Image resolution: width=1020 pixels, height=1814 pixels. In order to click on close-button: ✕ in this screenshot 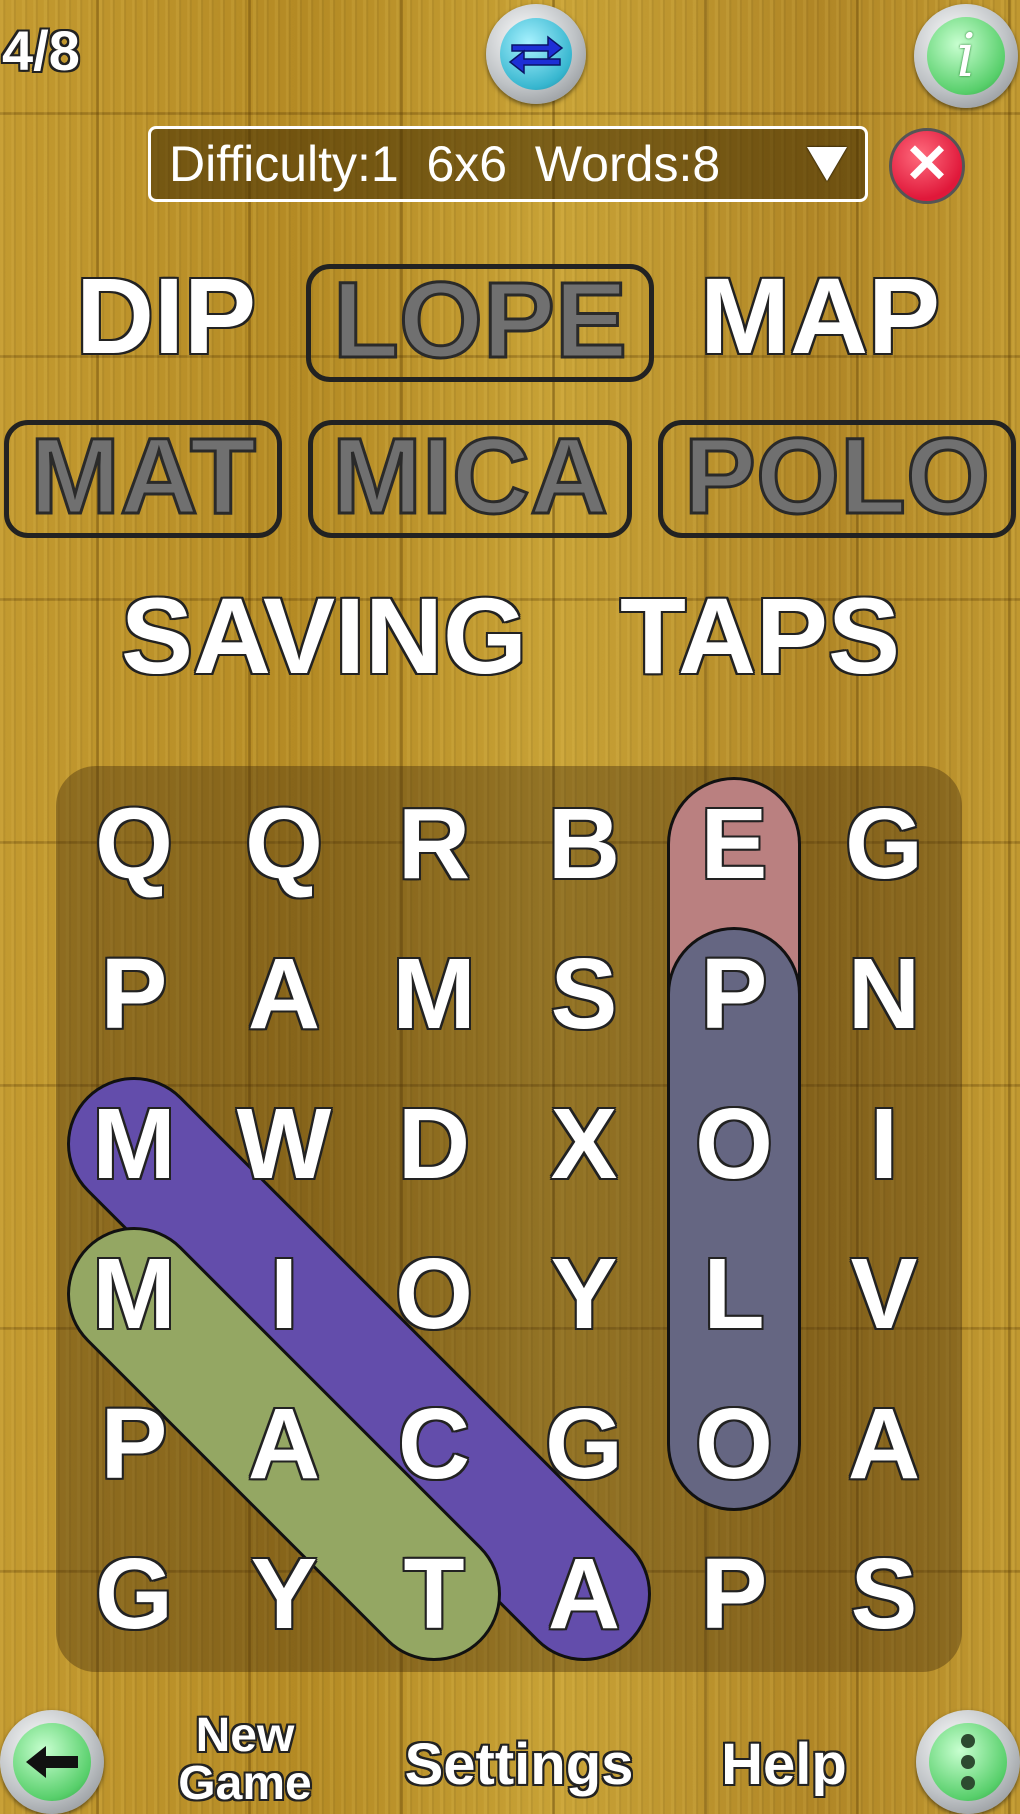, I will do `click(927, 166)`.